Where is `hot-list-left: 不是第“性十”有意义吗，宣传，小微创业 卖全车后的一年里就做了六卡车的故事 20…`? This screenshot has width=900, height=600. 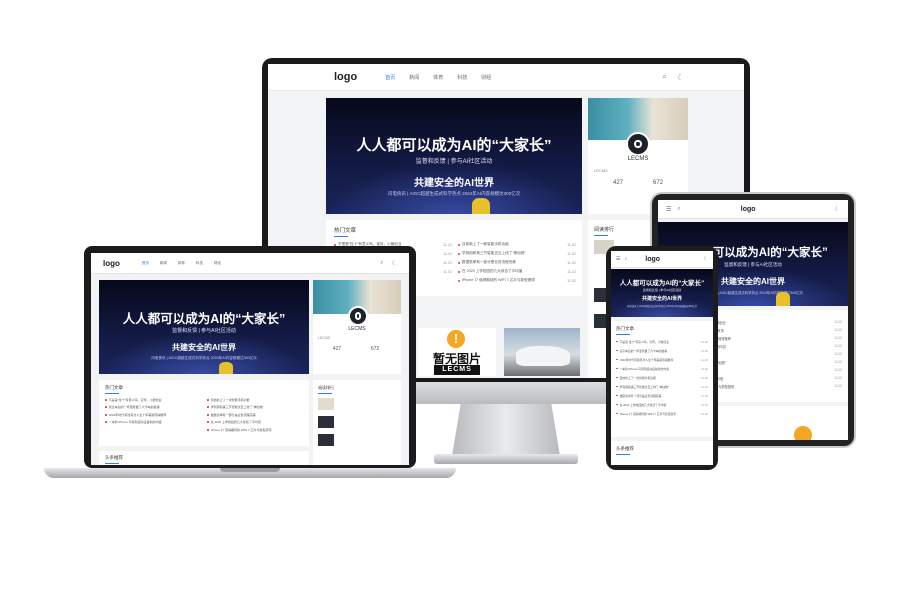
hot-list-left: 不是第“性十”有意义吗，宣传，小微创业 卖全车后的一年里就做了六卡车的故事 20… is located at coordinates (153, 411).